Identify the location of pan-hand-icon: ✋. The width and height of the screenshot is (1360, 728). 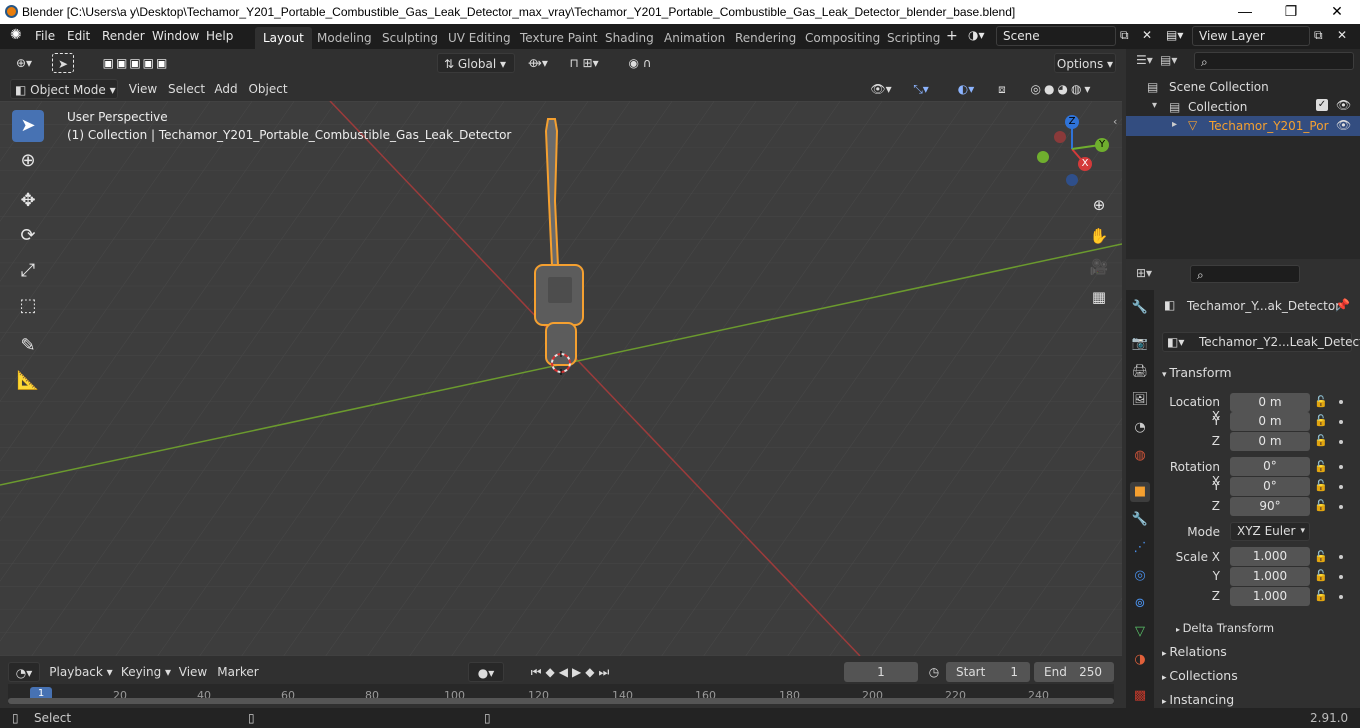
(1099, 236).